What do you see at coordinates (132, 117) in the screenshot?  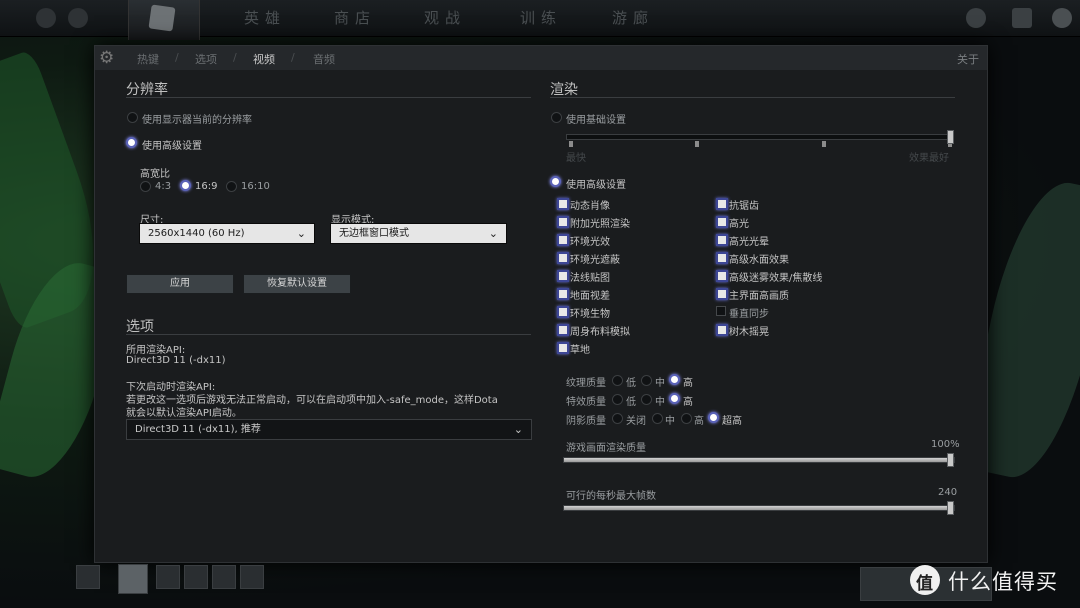 I see `use-display-resolution-radio` at bounding box center [132, 117].